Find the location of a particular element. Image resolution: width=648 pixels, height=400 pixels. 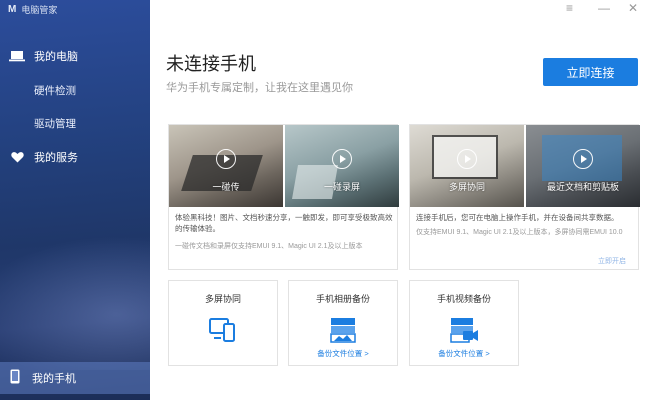

phone-icon is located at coordinates (15, 378).